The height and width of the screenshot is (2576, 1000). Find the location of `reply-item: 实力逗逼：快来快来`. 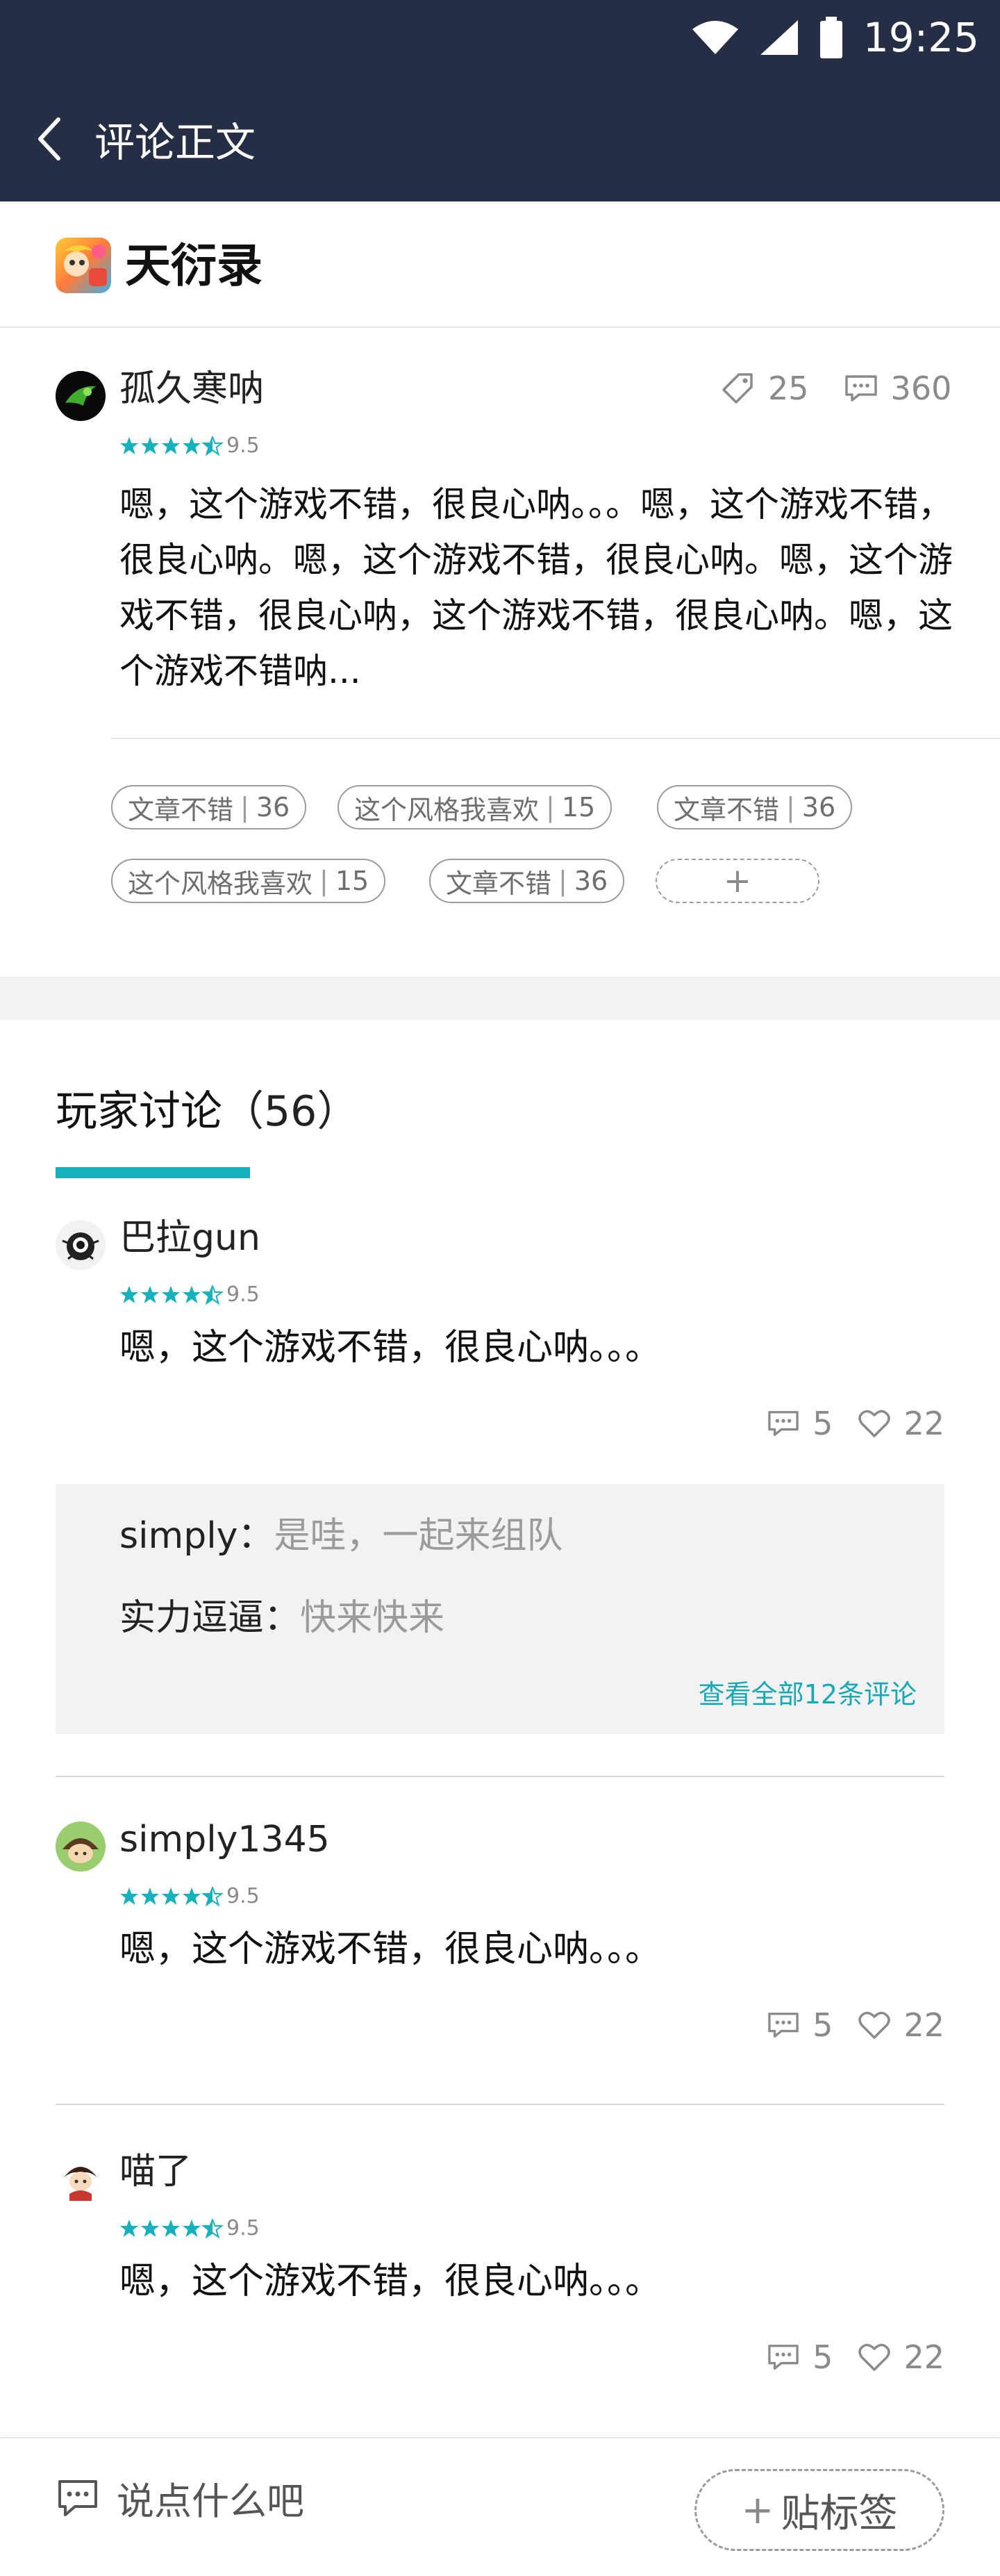

reply-item: 实力逗逼：快来快来 is located at coordinates (281, 1618).